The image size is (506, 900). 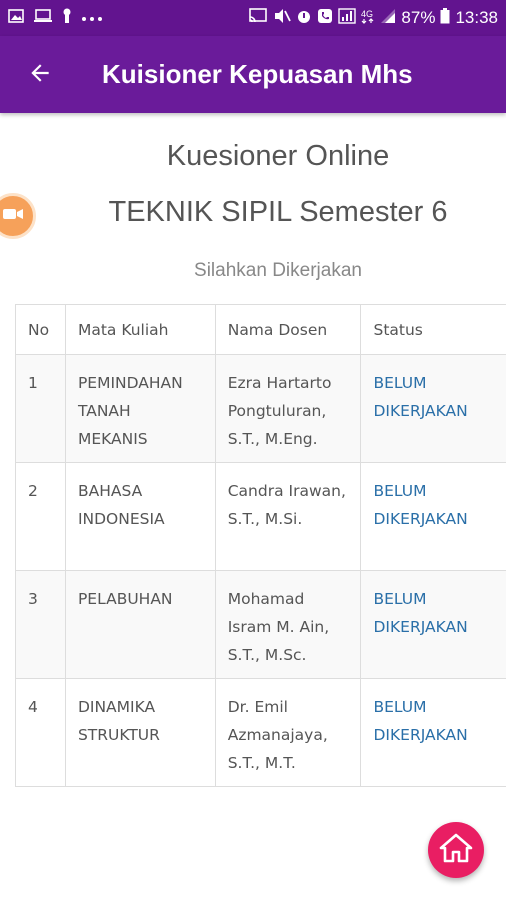 I want to click on phone-icon, so click(x=325, y=18).